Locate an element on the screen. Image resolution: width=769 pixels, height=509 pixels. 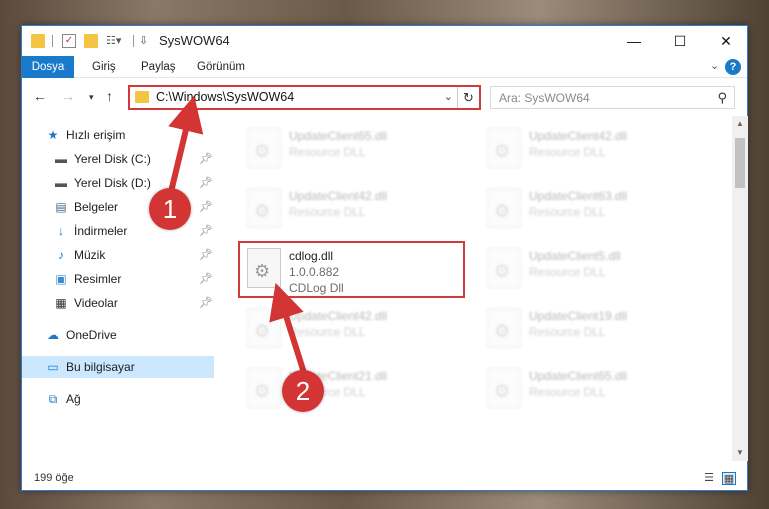
annotation-arrows is located at coordinates (237, 237).